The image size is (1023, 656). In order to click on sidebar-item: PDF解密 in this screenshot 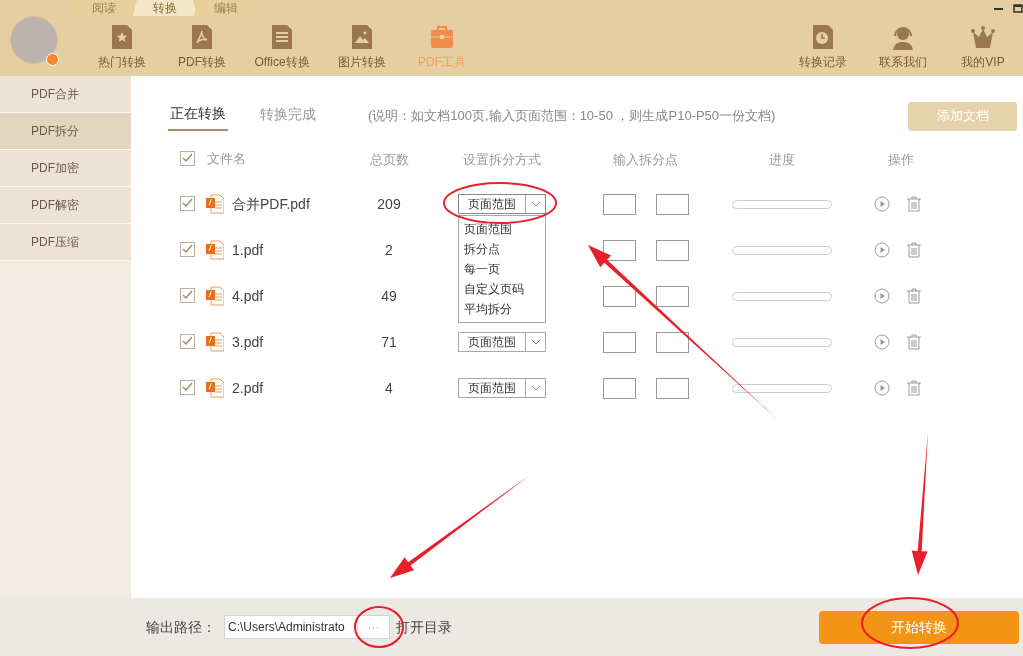, I will do `click(65, 205)`.